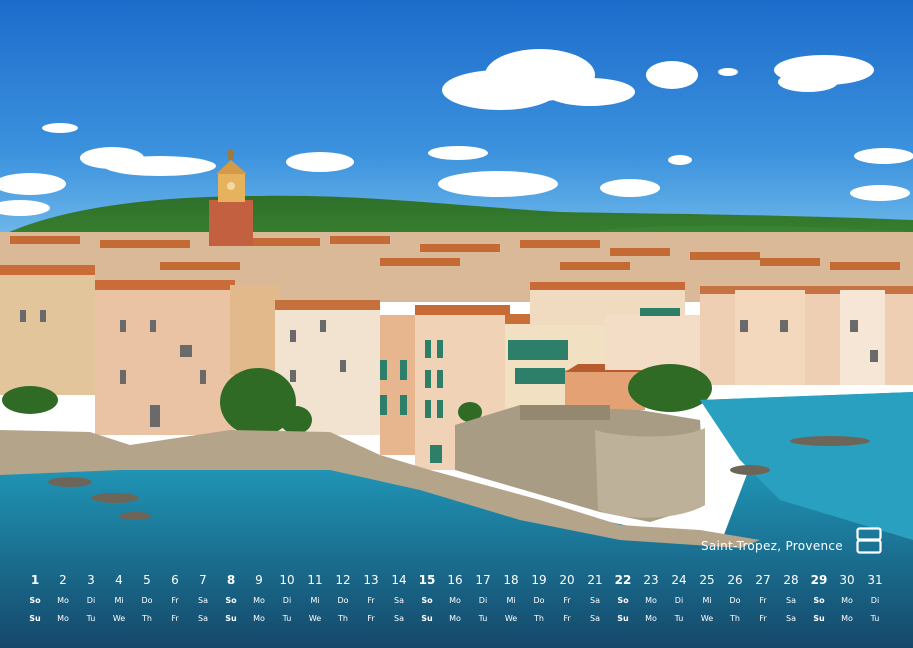 This screenshot has height=648, width=913. Describe the element at coordinates (203, 580) in the screenshot. I see `day-number: 7` at that location.